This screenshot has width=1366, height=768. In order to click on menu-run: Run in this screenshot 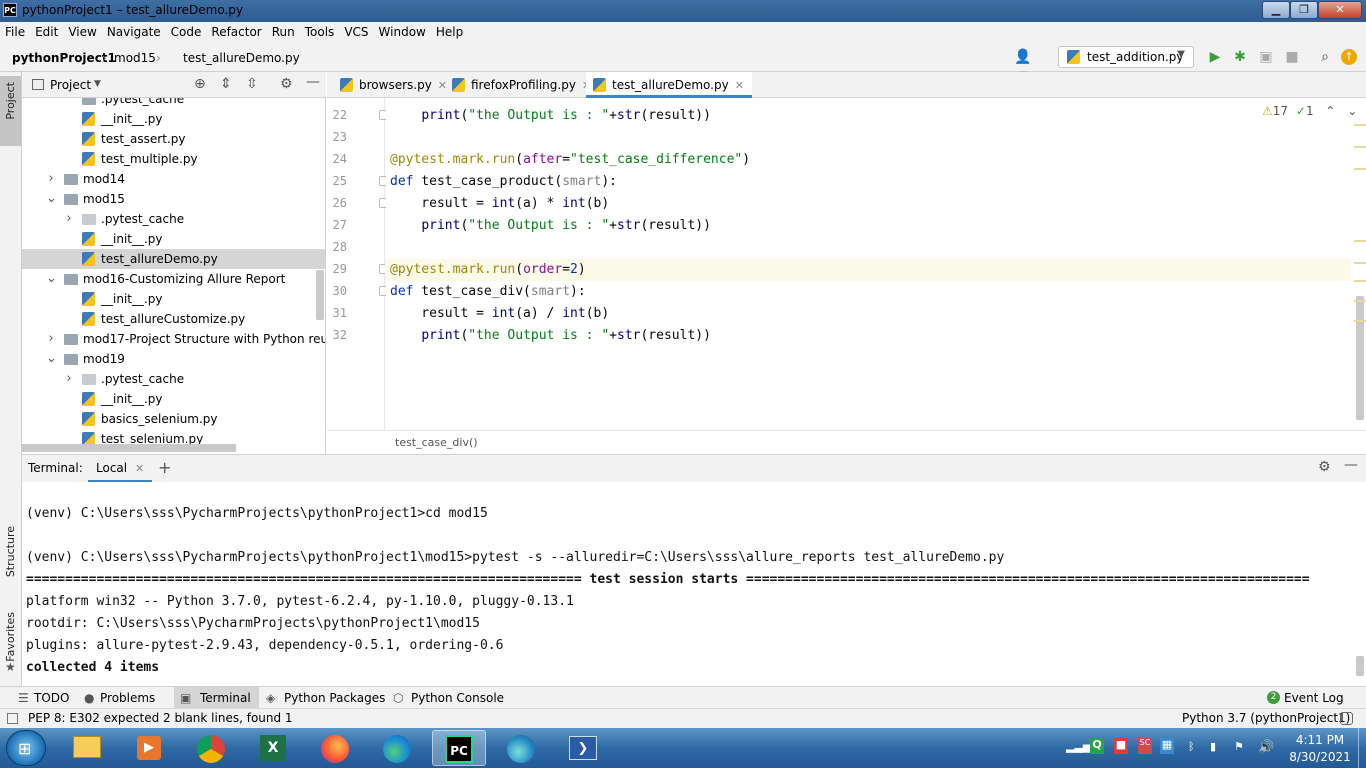, I will do `click(283, 30)`.